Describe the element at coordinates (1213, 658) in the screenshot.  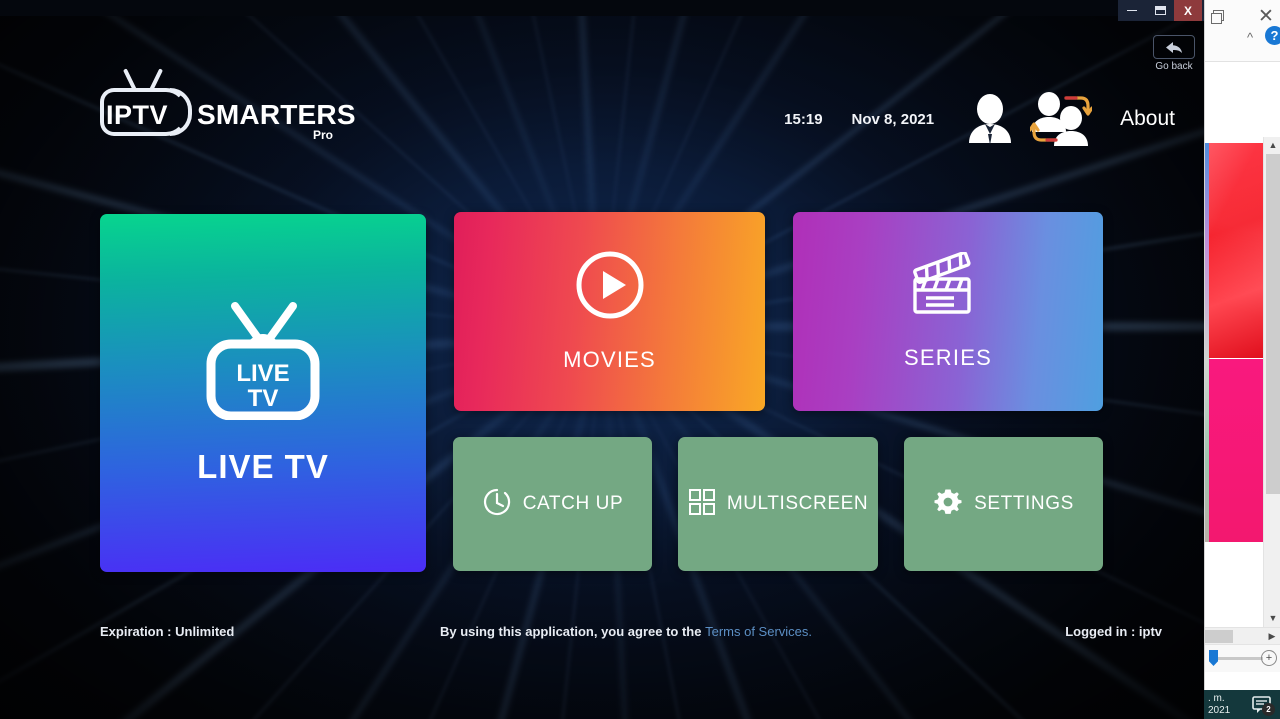
I see `zoom-slider-thumb` at that location.